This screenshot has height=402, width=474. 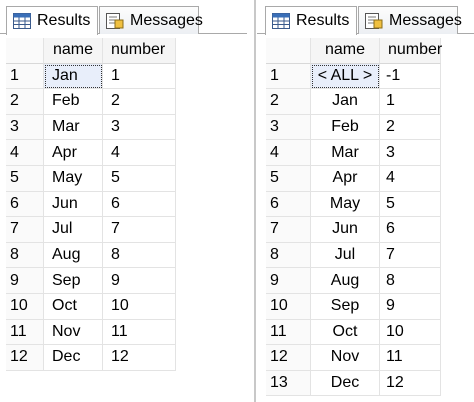 What do you see at coordinates (255, 201) in the screenshot?
I see `pane-divider` at bounding box center [255, 201].